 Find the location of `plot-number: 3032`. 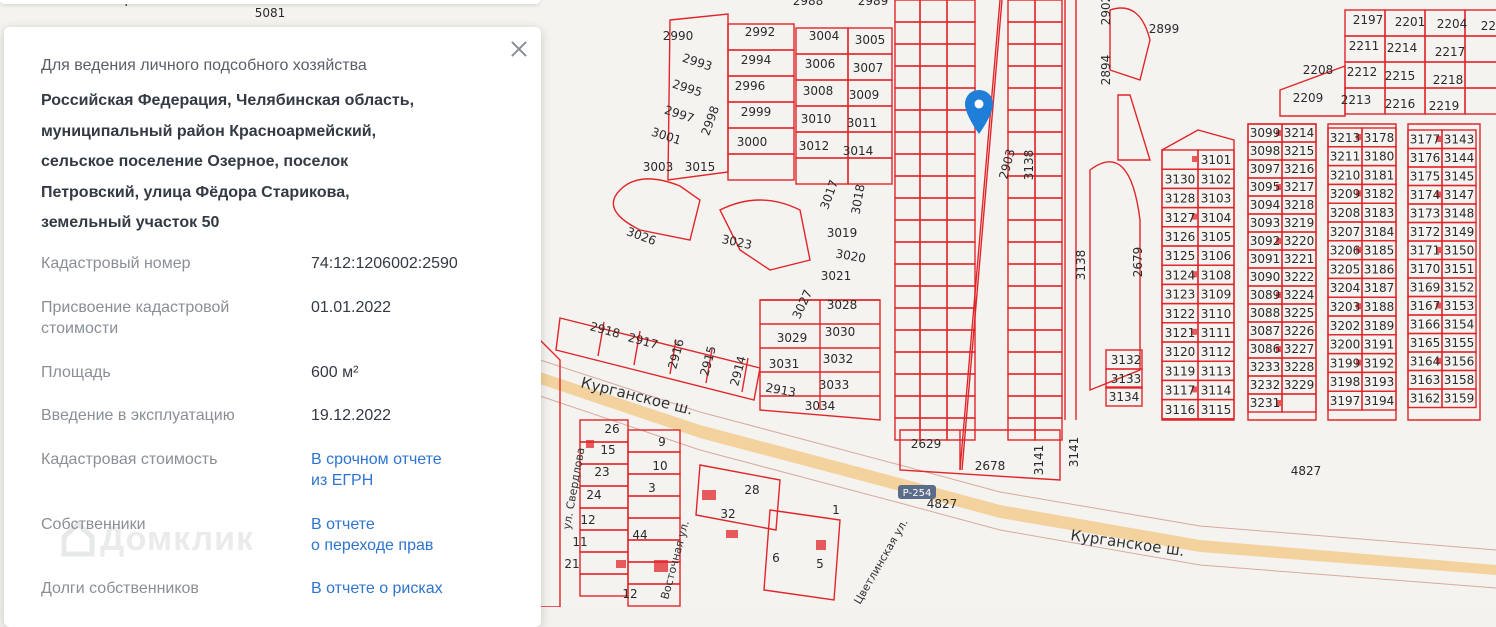

plot-number: 3032 is located at coordinates (838, 359).